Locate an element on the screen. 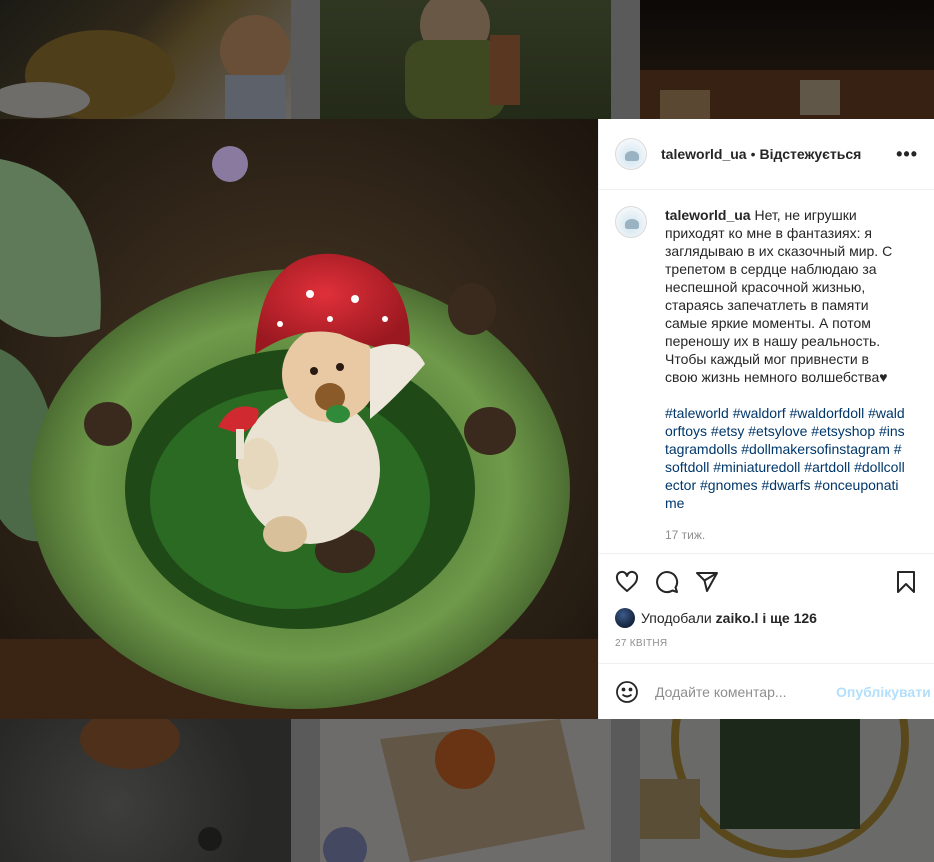 The image size is (934, 862). follow-status: Відстежується is located at coordinates (811, 154).